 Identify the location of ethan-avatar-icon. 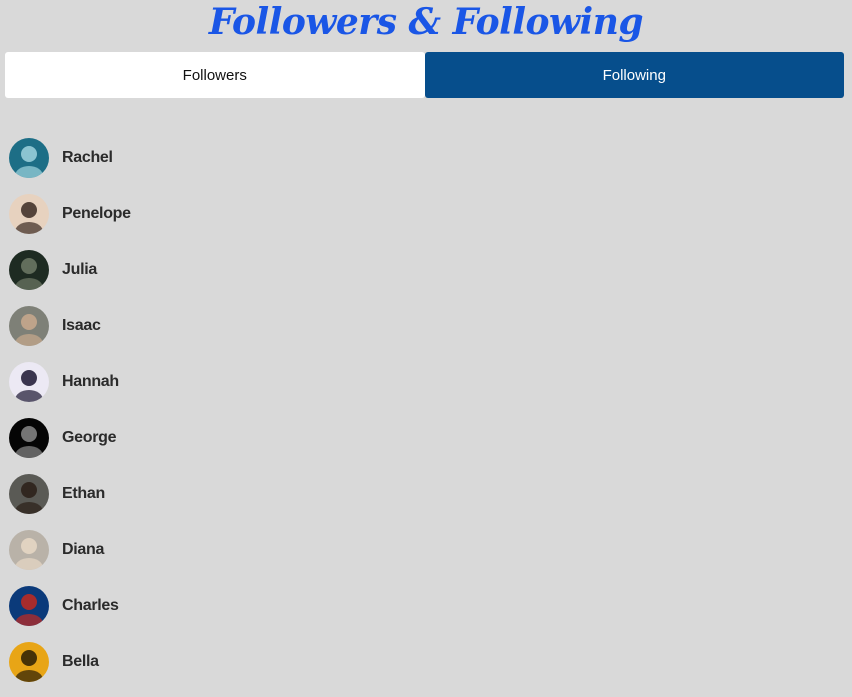
(29, 494).